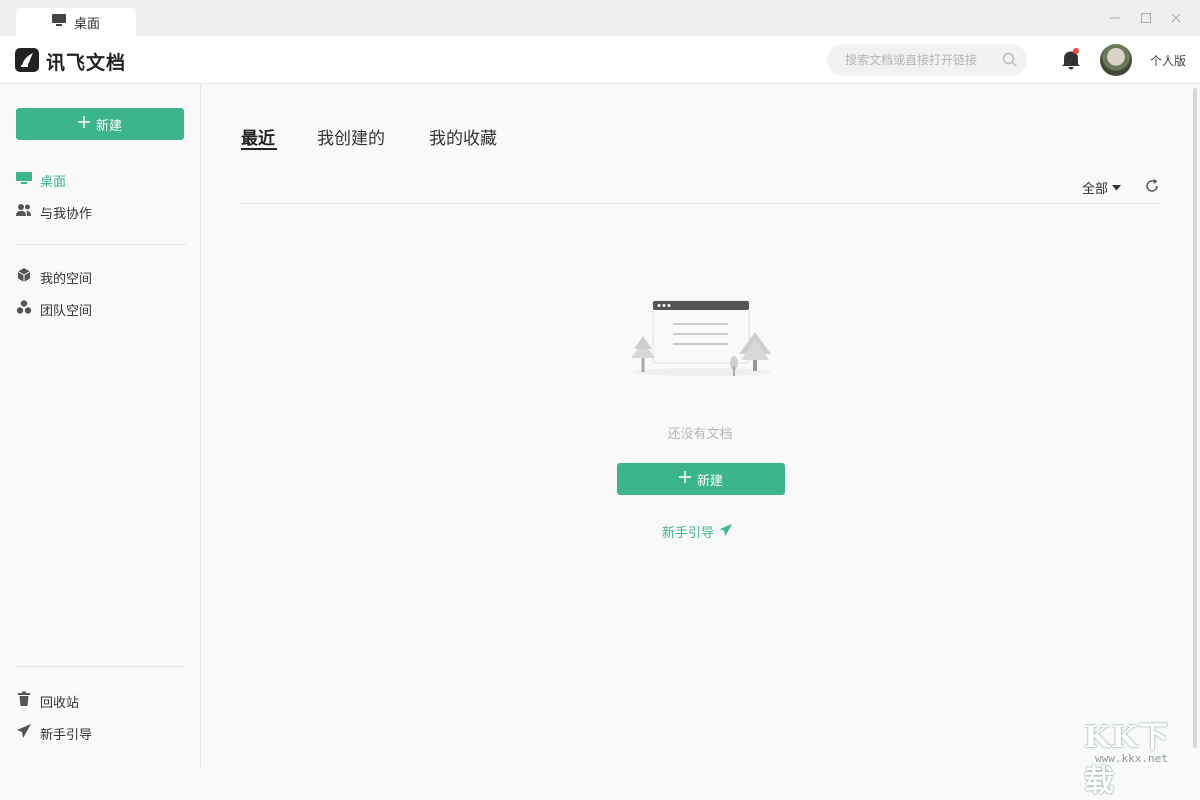 The height and width of the screenshot is (800, 1200). Describe the element at coordinates (100, 426) in the screenshot. I see `sidebar: 新建 桌面 与我协作 我的空间 团队空间 回收站 新手引导` at that location.